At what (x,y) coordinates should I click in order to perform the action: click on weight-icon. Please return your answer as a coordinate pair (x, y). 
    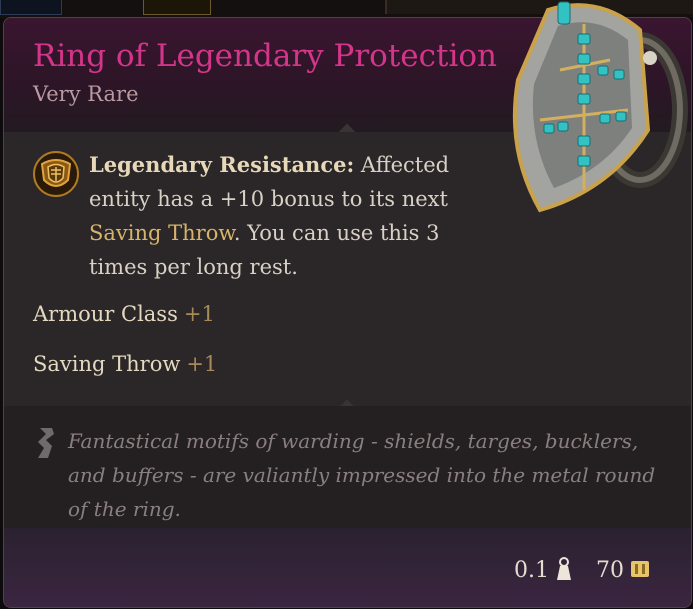
    Looking at the image, I should click on (564, 568).